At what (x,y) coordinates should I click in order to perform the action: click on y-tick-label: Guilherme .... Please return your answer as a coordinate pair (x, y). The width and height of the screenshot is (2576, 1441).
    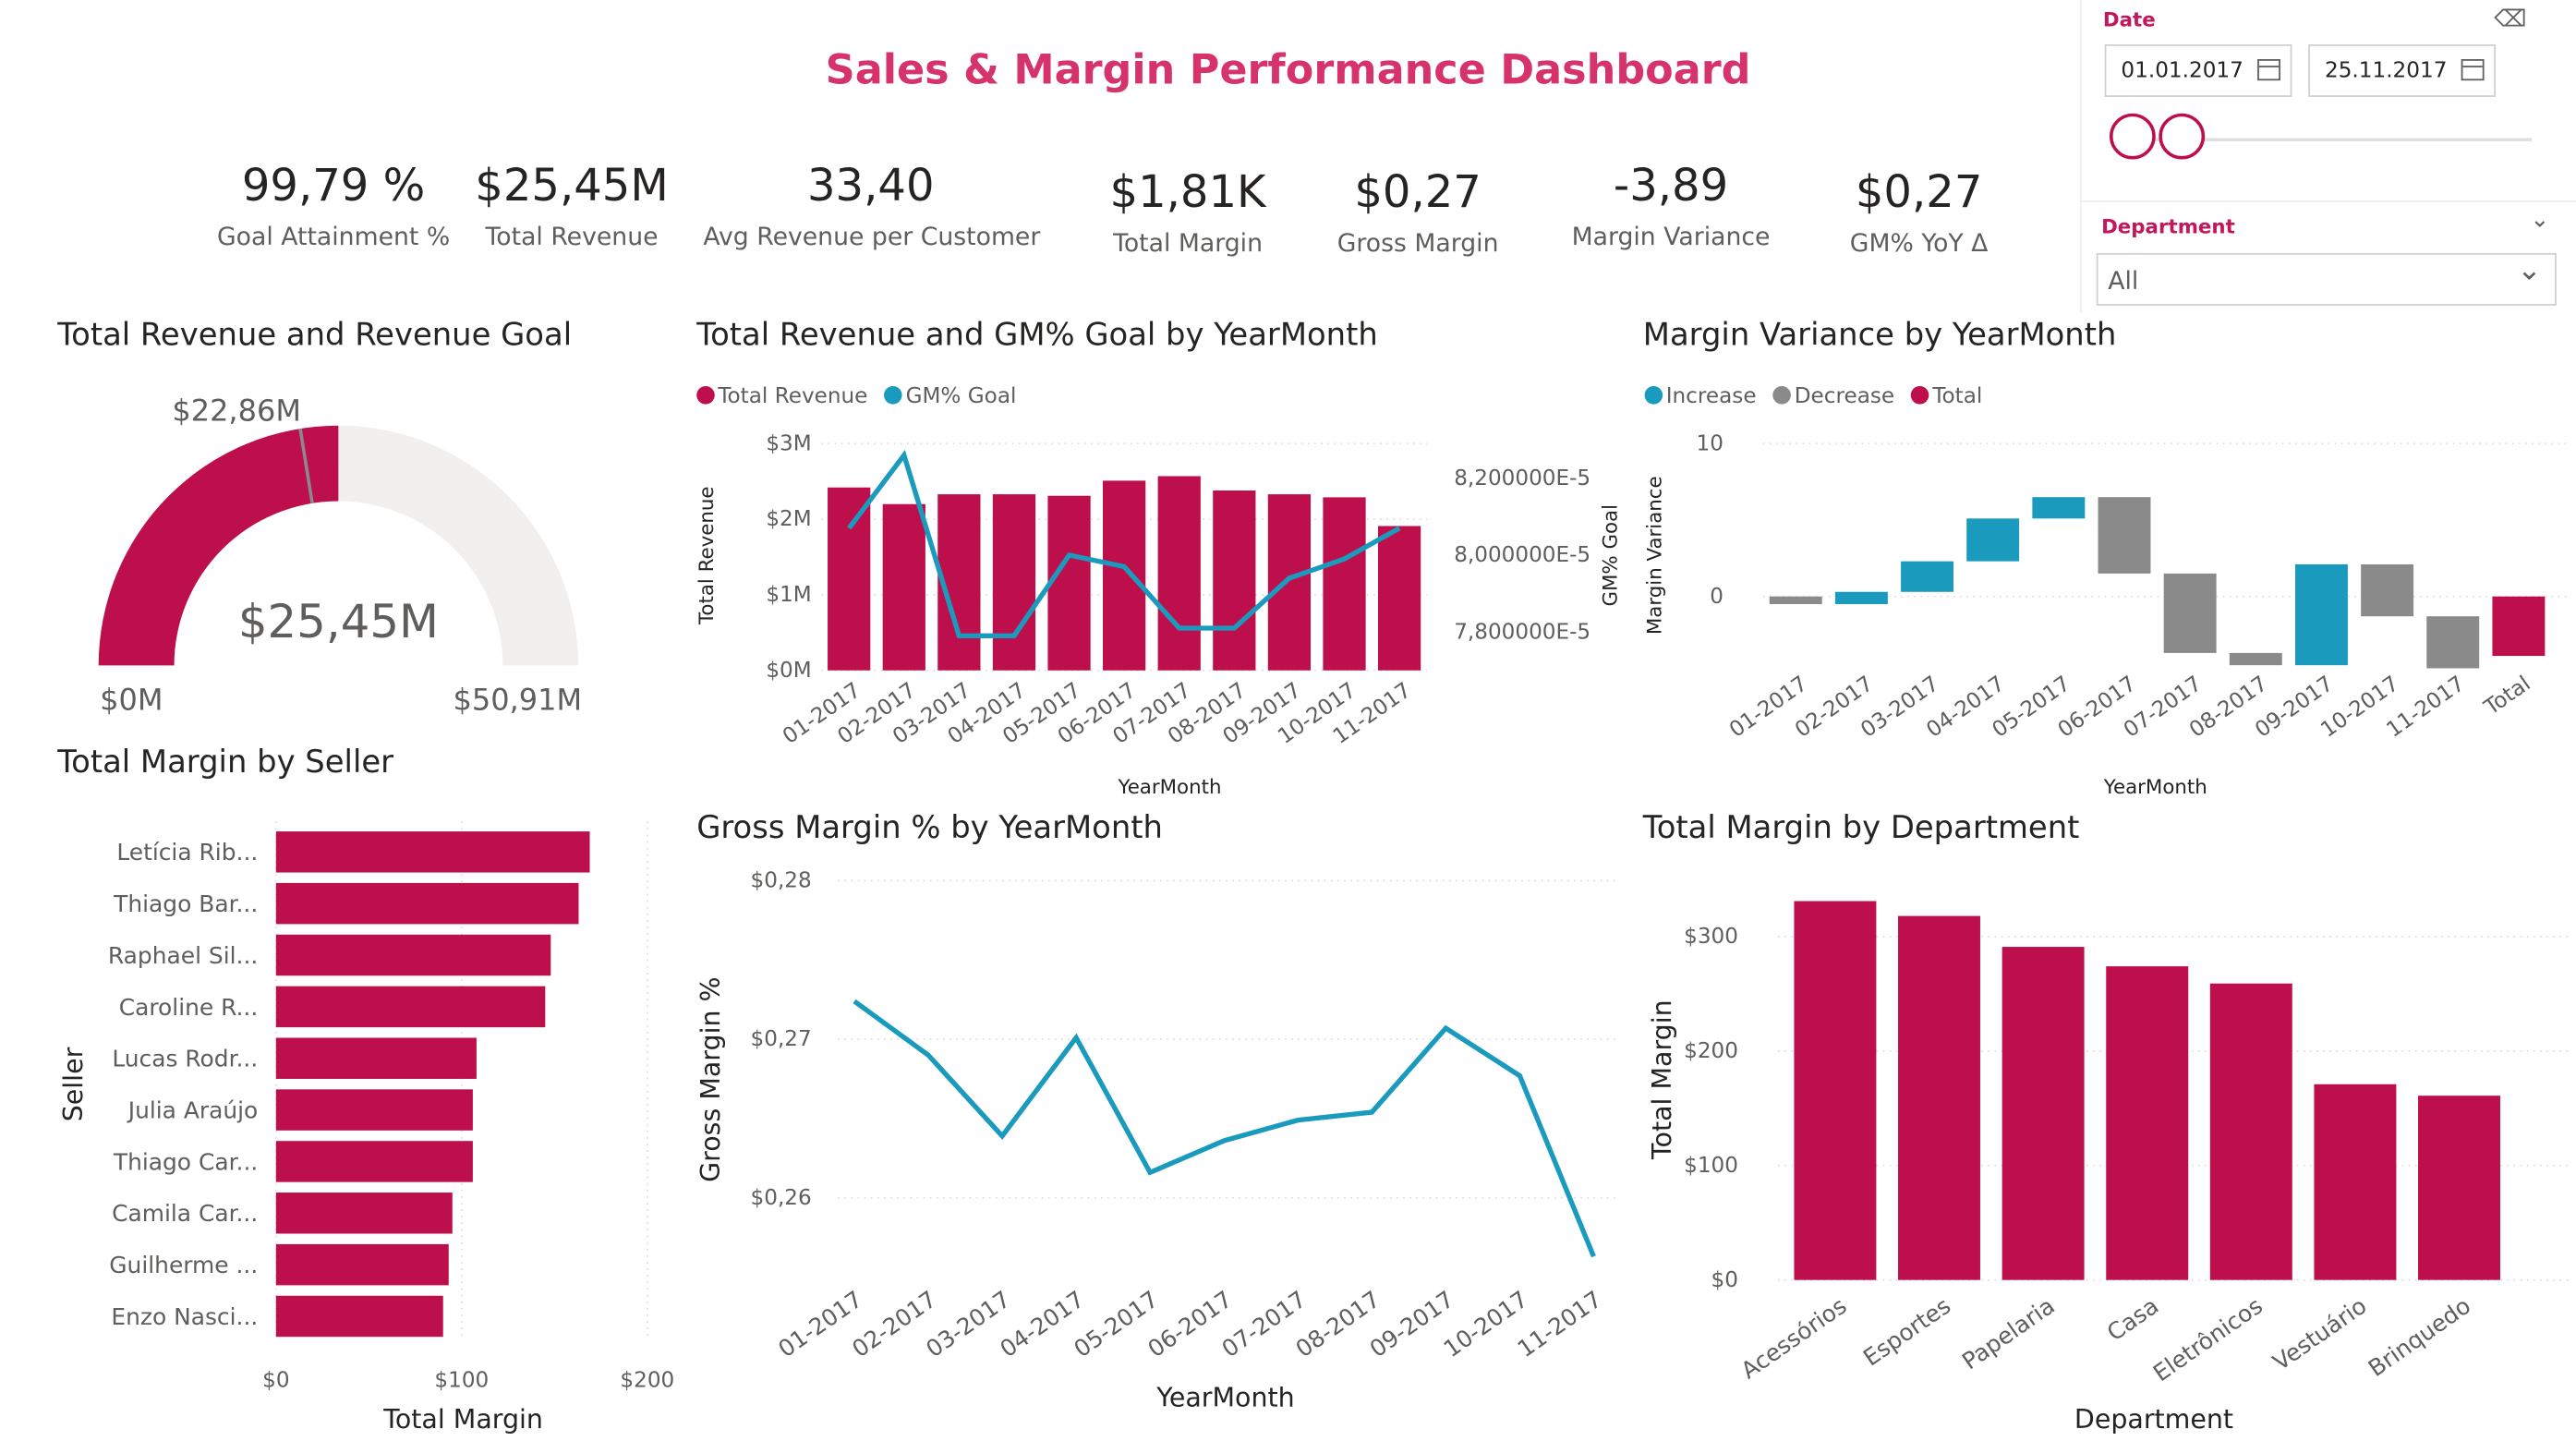
    Looking at the image, I should click on (183, 1265).